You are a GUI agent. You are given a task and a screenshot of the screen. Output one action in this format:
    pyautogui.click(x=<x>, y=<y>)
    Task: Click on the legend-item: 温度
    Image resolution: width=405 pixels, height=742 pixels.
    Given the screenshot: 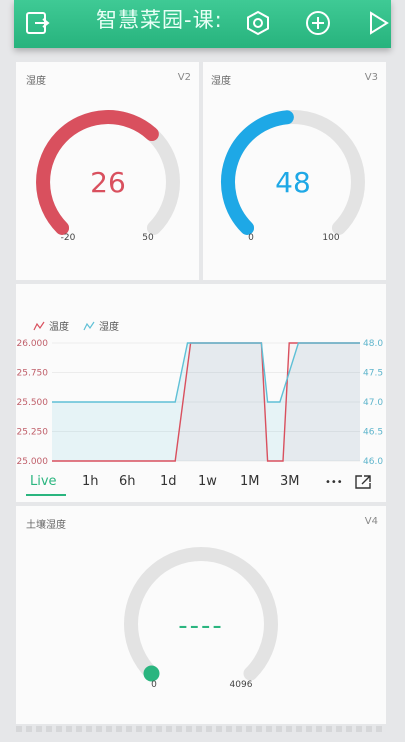 What is the action you would take?
    pyautogui.click(x=51, y=326)
    